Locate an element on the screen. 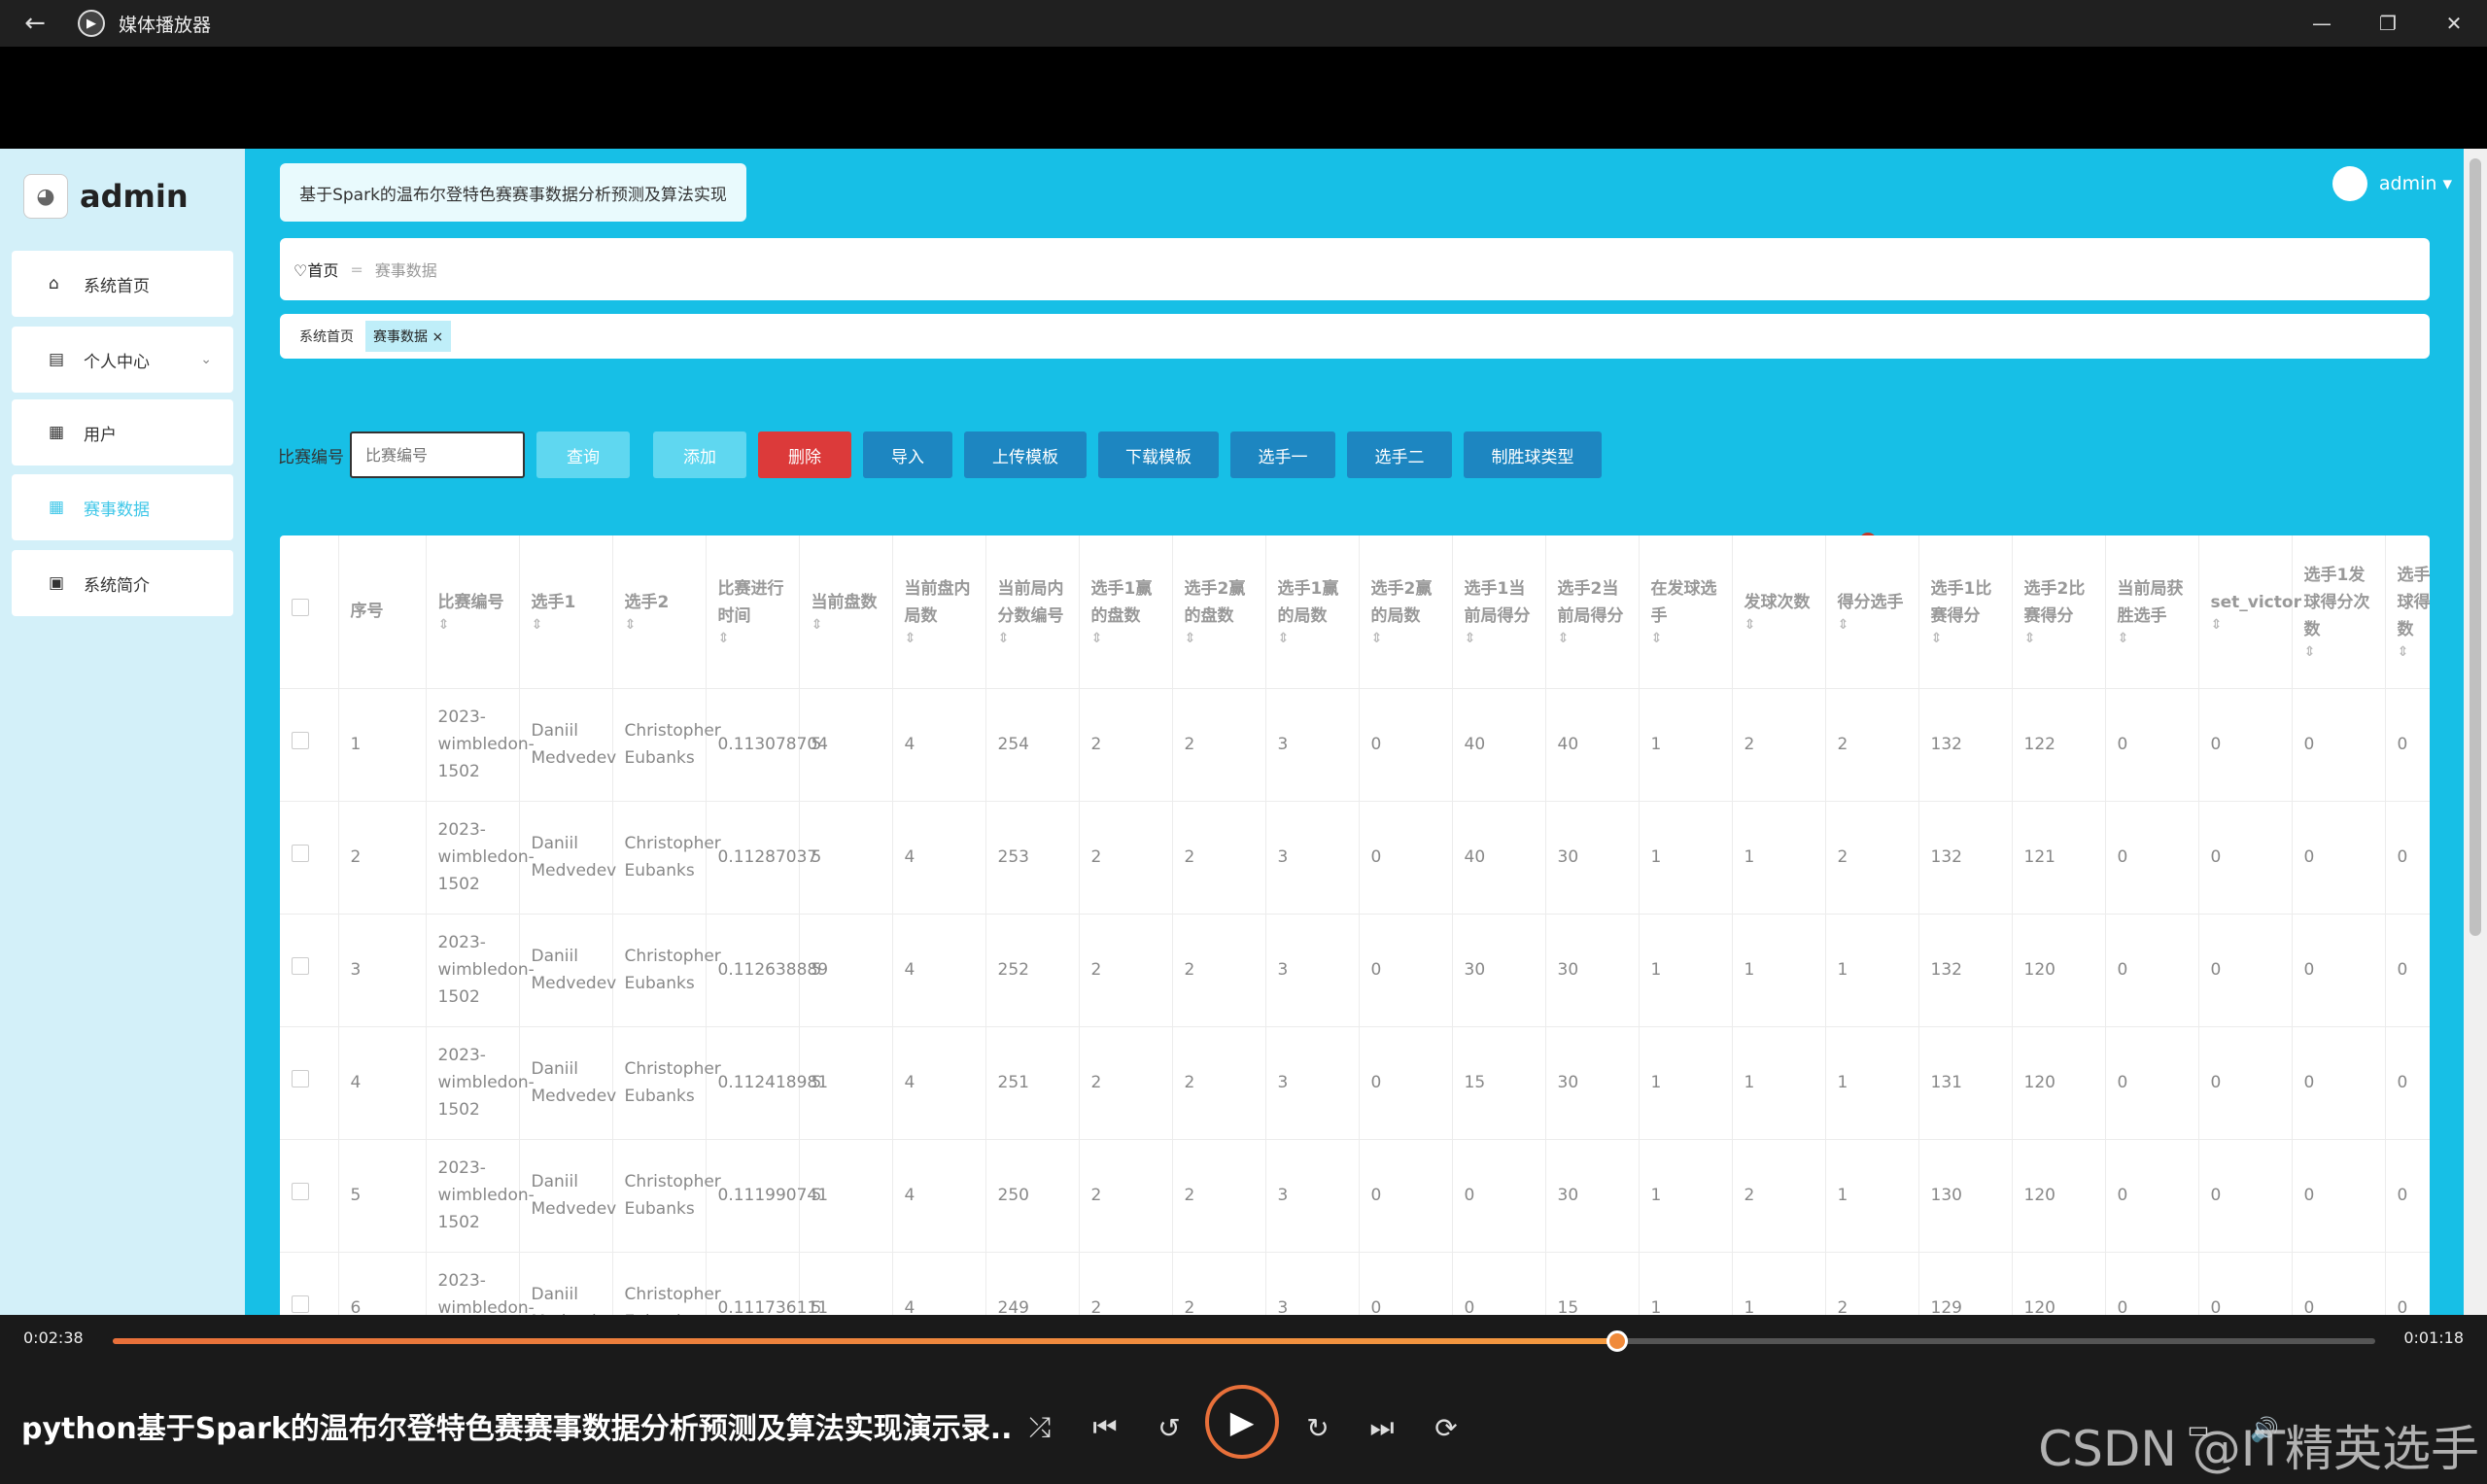 The width and height of the screenshot is (2487, 1484). scrollbar-thumb is located at coordinates (2475, 547).